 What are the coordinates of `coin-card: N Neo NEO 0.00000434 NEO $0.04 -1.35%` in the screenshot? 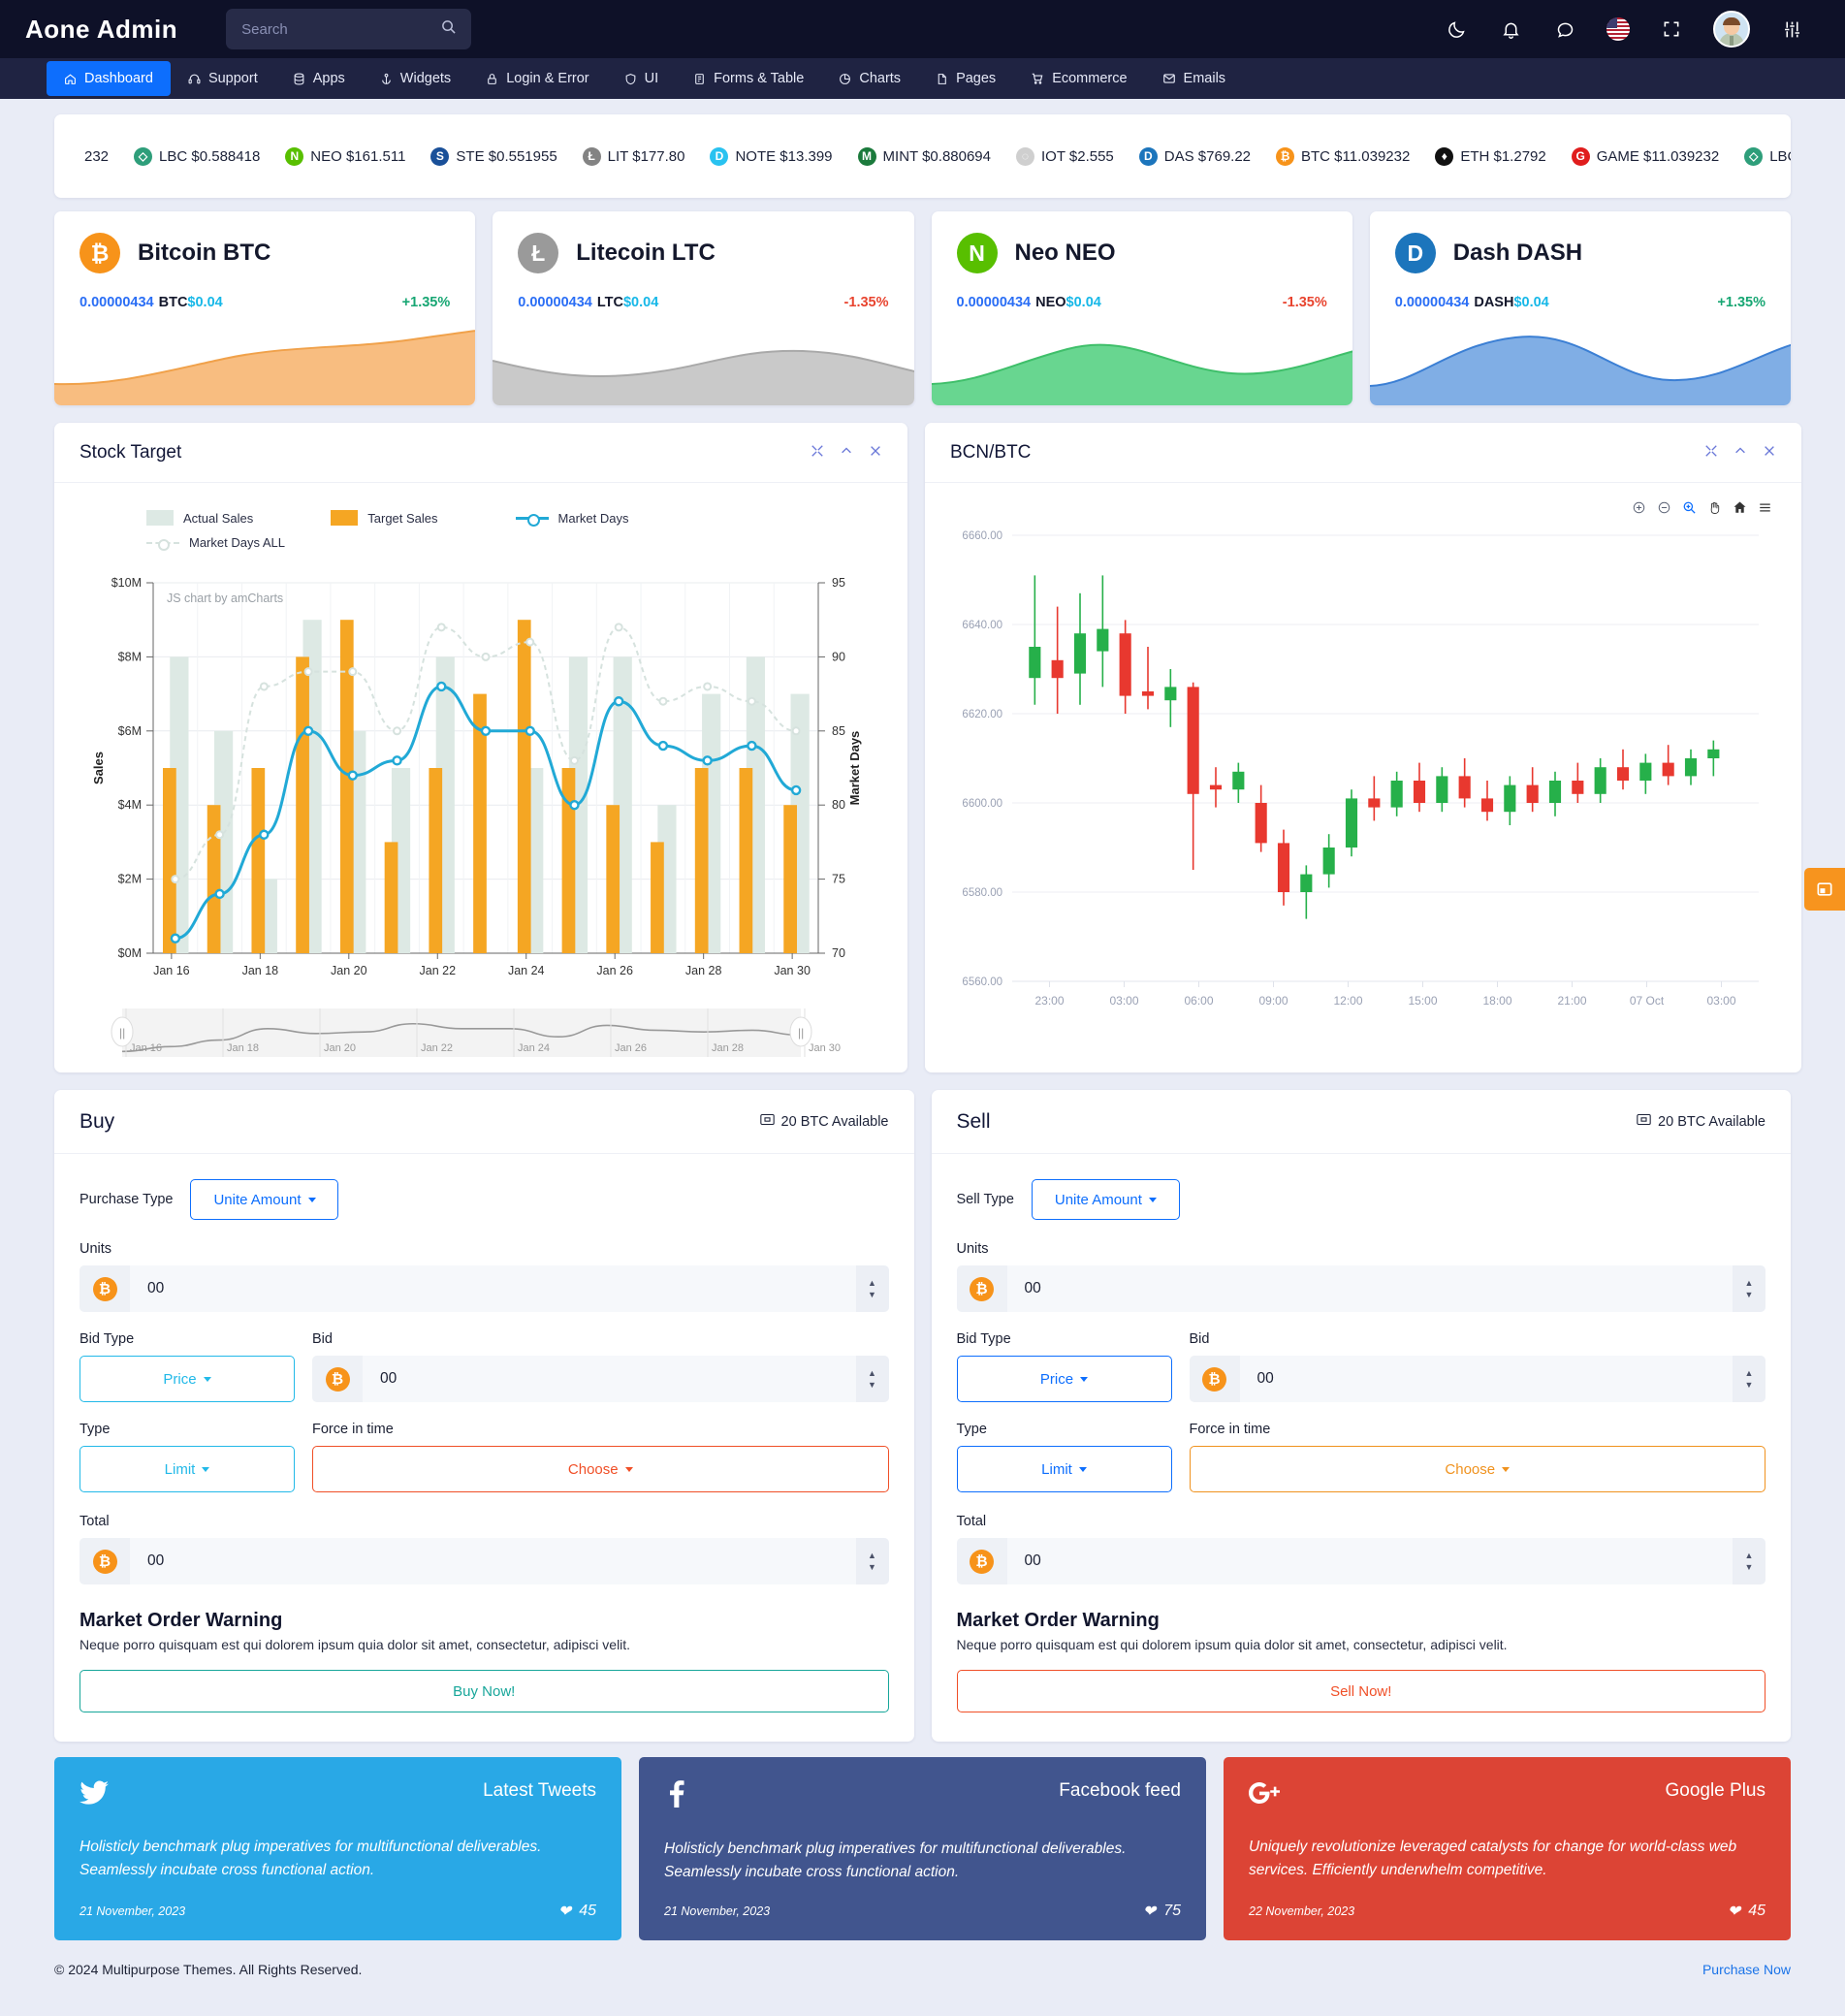 It's located at (1141, 308).